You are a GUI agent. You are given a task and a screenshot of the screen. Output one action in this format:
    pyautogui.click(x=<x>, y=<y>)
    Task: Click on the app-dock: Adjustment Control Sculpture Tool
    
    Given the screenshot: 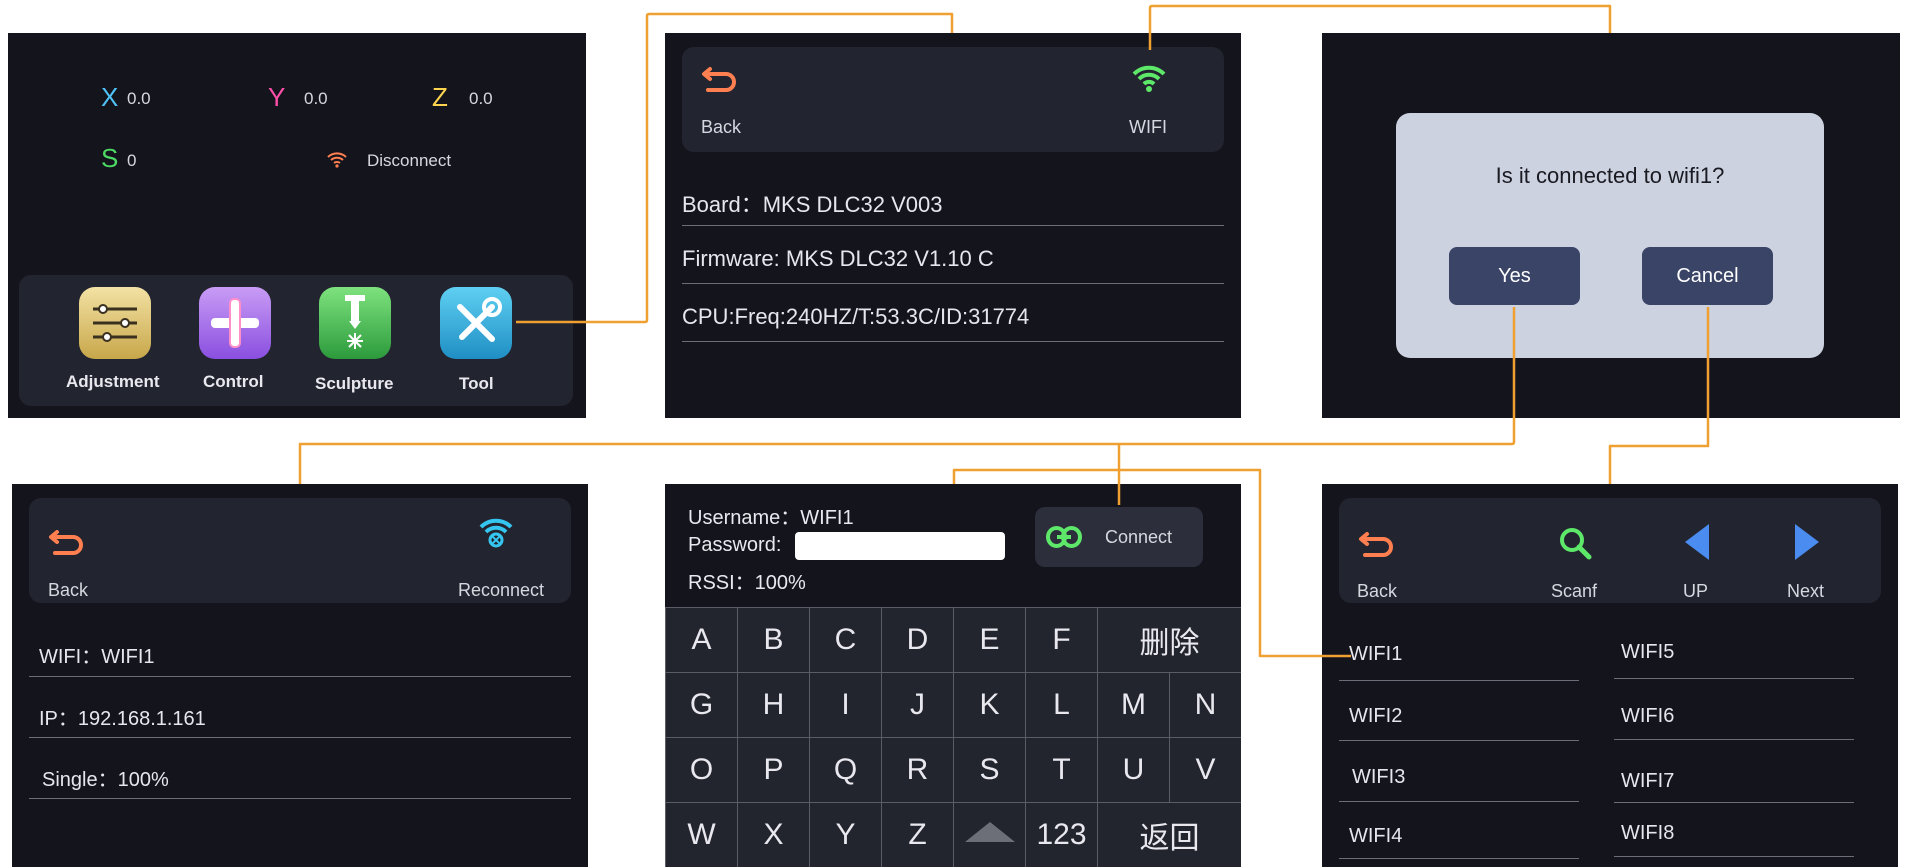 What is the action you would take?
    pyautogui.click(x=296, y=340)
    